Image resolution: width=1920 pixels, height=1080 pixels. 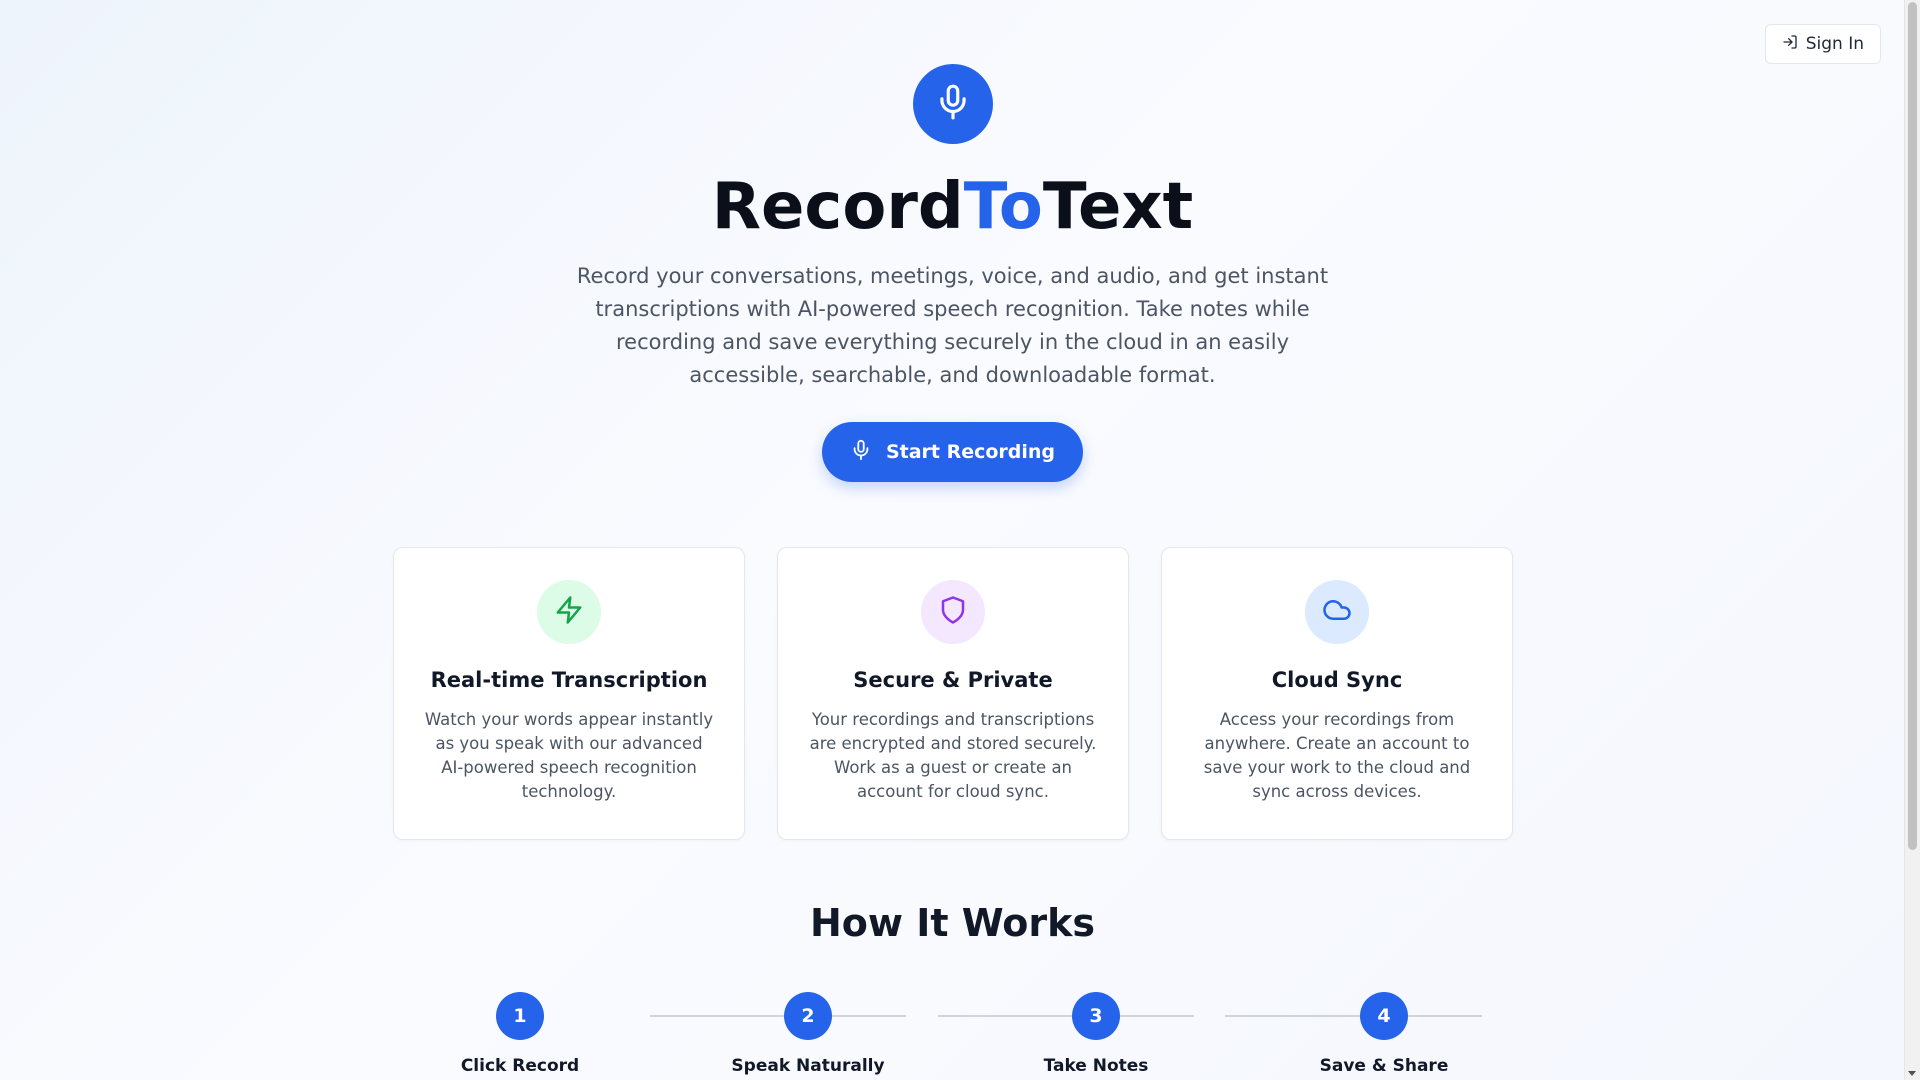 I want to click on step-label: Take Notes, so click(x=1096, y=1066).